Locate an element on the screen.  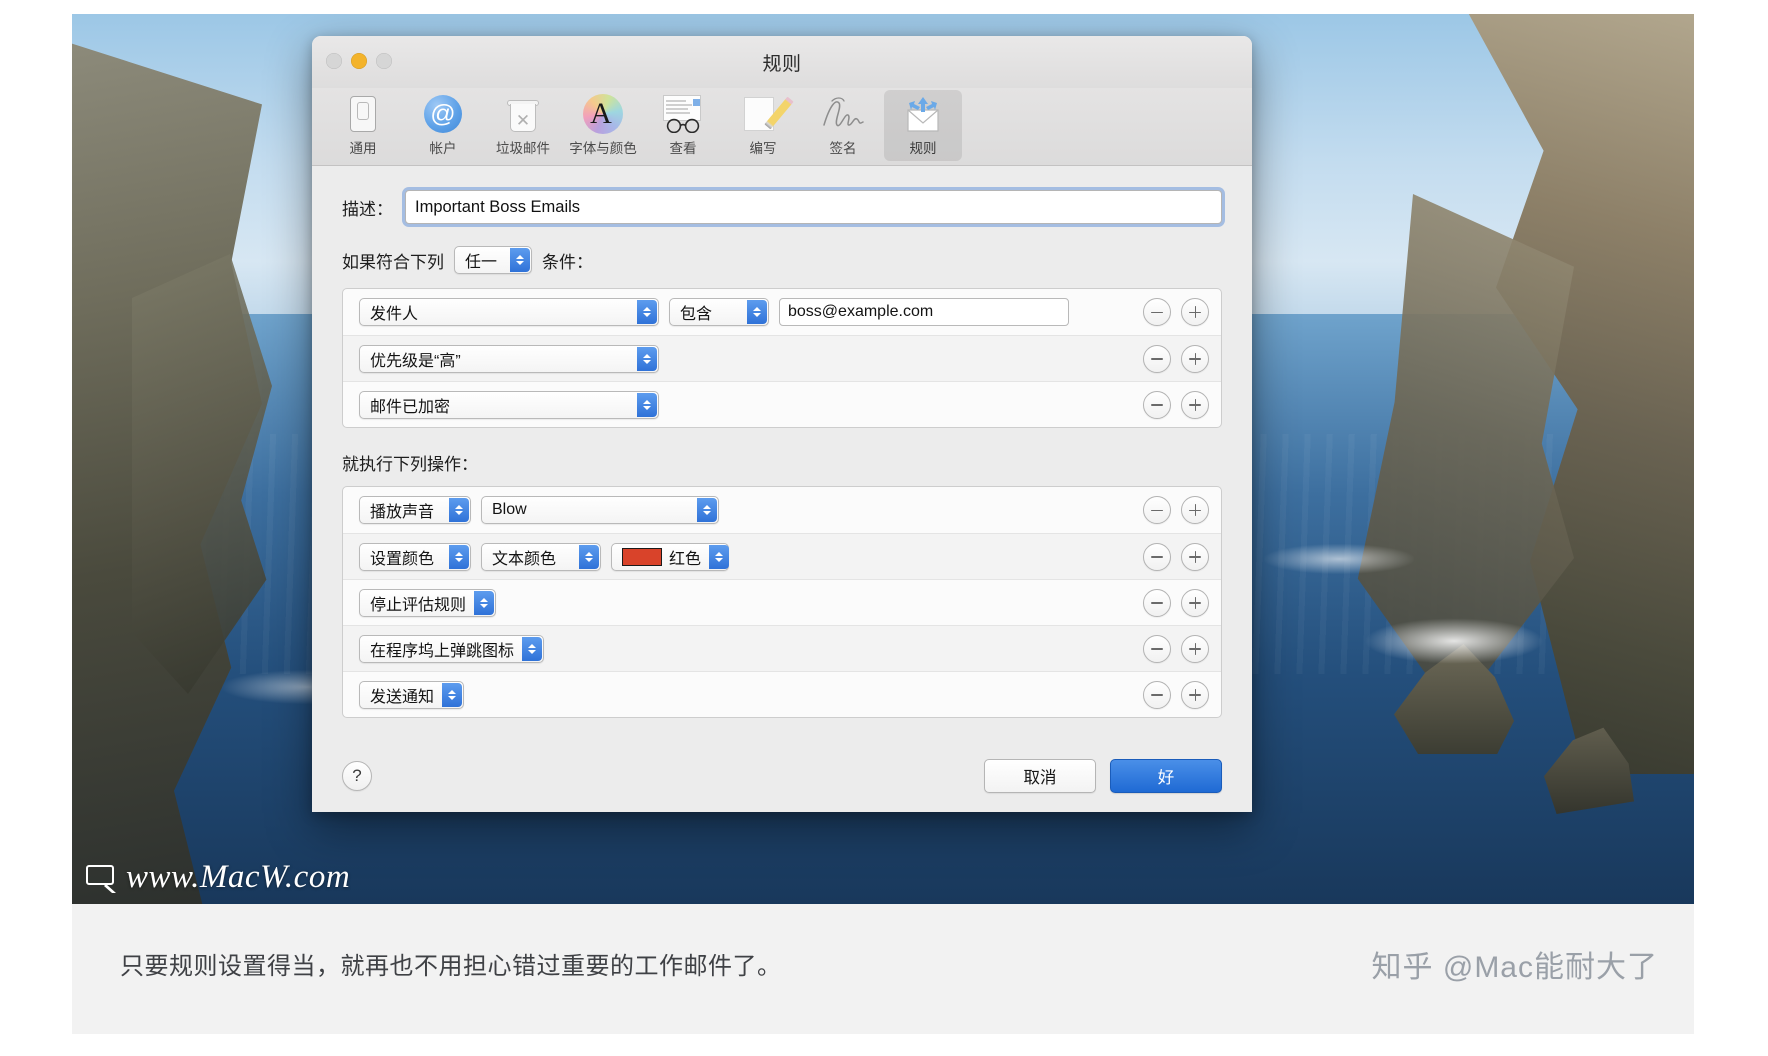
condition-criterion-popup: 优先级是“高” is located at coordinates (509, 358).